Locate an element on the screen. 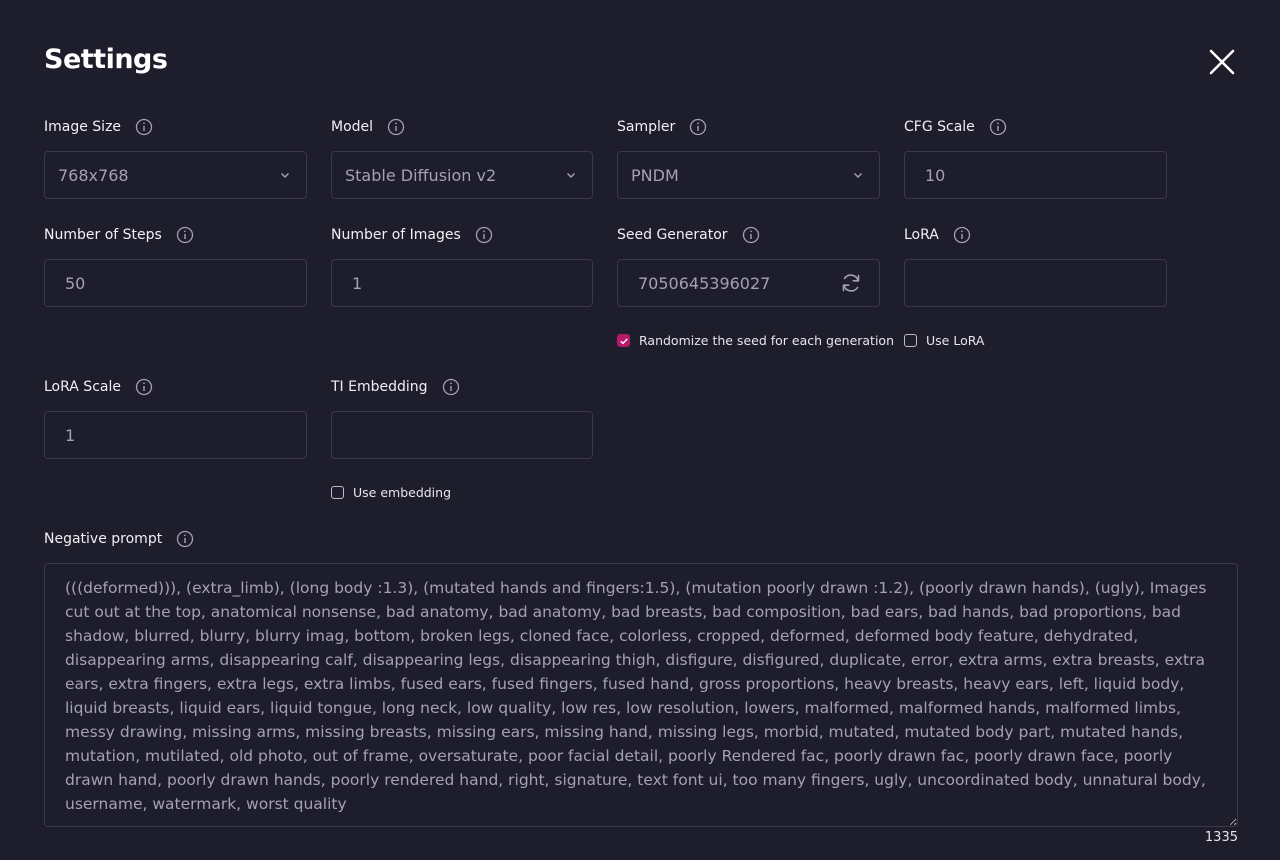  model-select: Stable Diffusion v2 is located at coordinates (462, 175).